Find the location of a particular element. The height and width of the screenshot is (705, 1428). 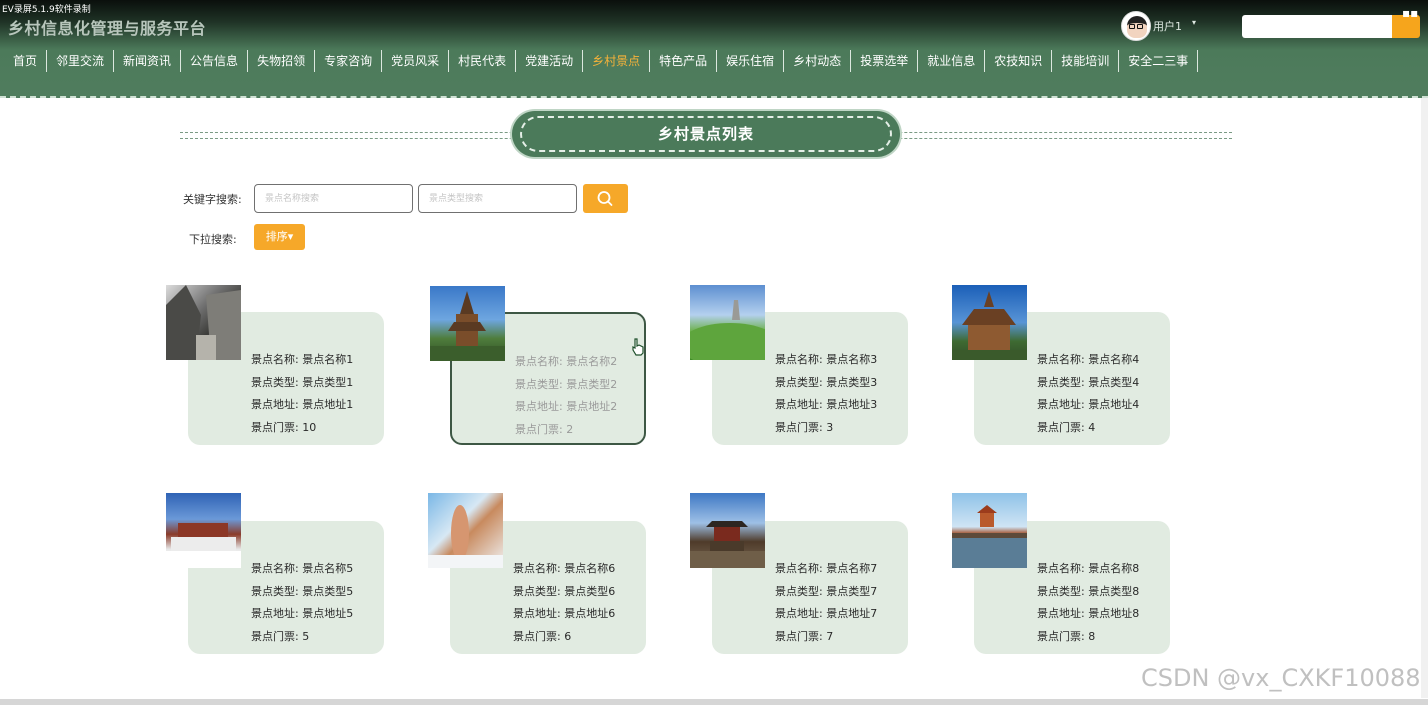

spot-type-search-input is located at coordinates (497, 198).